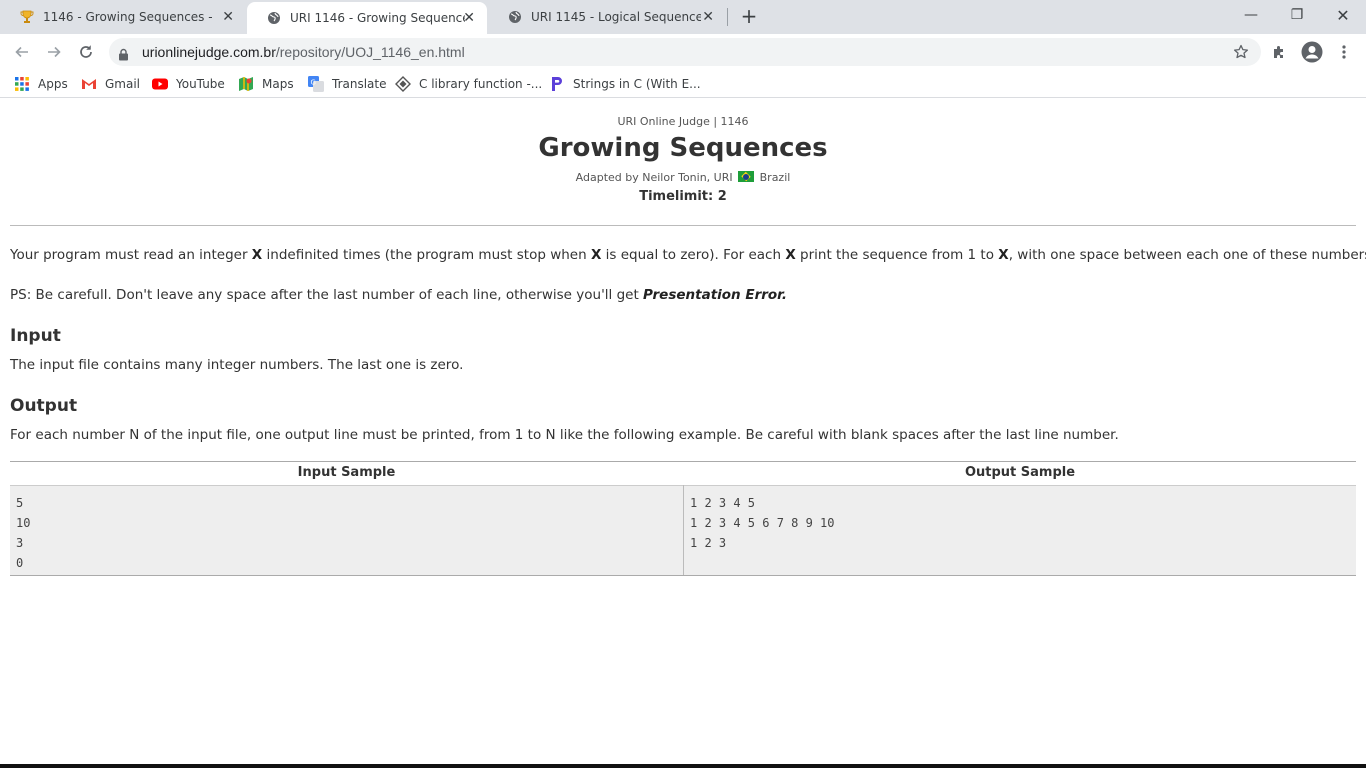 This screenshot has width=1366, height=768. Describe the element at coordinates (27, 17) in the screenshot. I see `trophy-icon` at that location.